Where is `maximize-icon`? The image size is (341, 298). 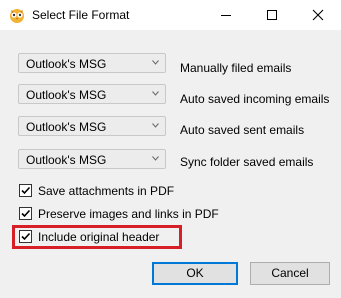 maximize-icon is located at coordinates (272, 15).